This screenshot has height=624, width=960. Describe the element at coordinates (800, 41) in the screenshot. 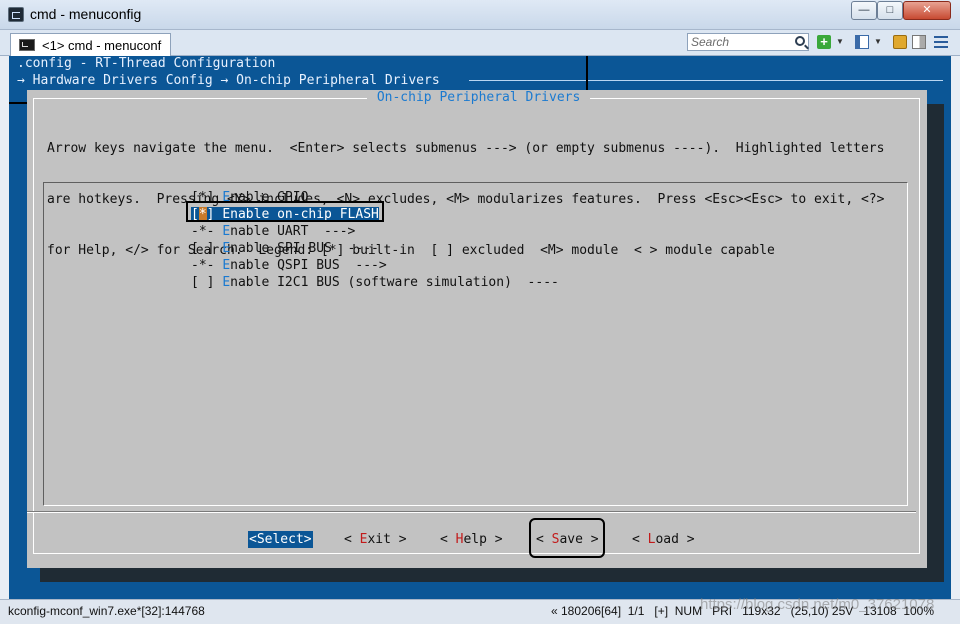

I see `search-icon` at that location.